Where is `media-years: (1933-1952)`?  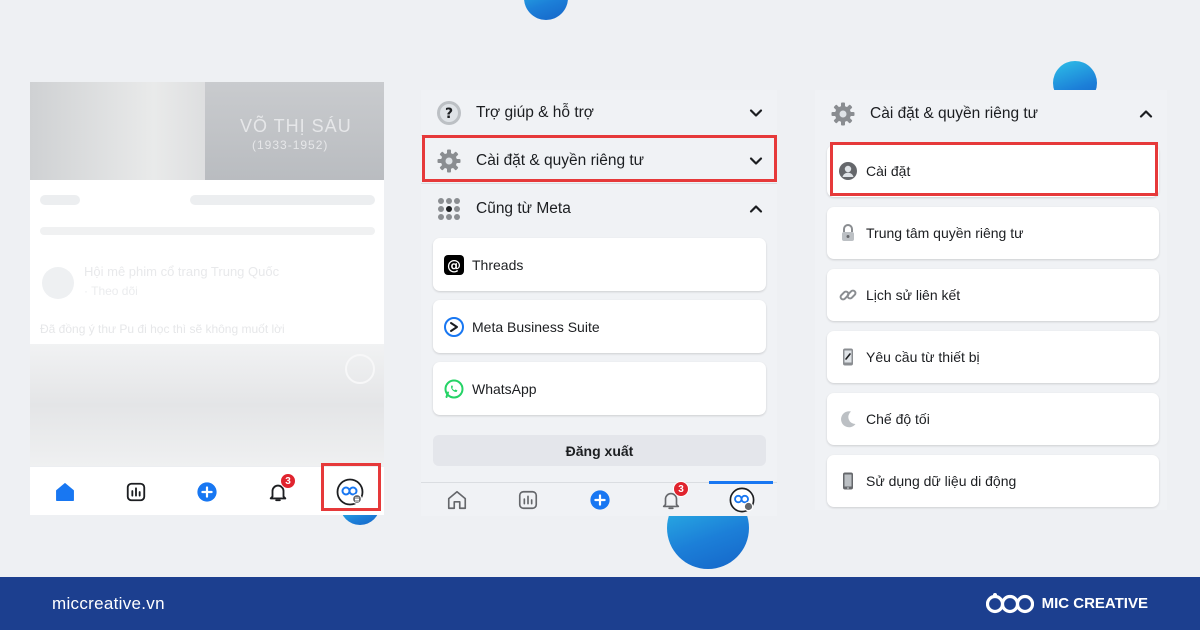
media-years: (1933-1952) is located at coordinates (290, 145).